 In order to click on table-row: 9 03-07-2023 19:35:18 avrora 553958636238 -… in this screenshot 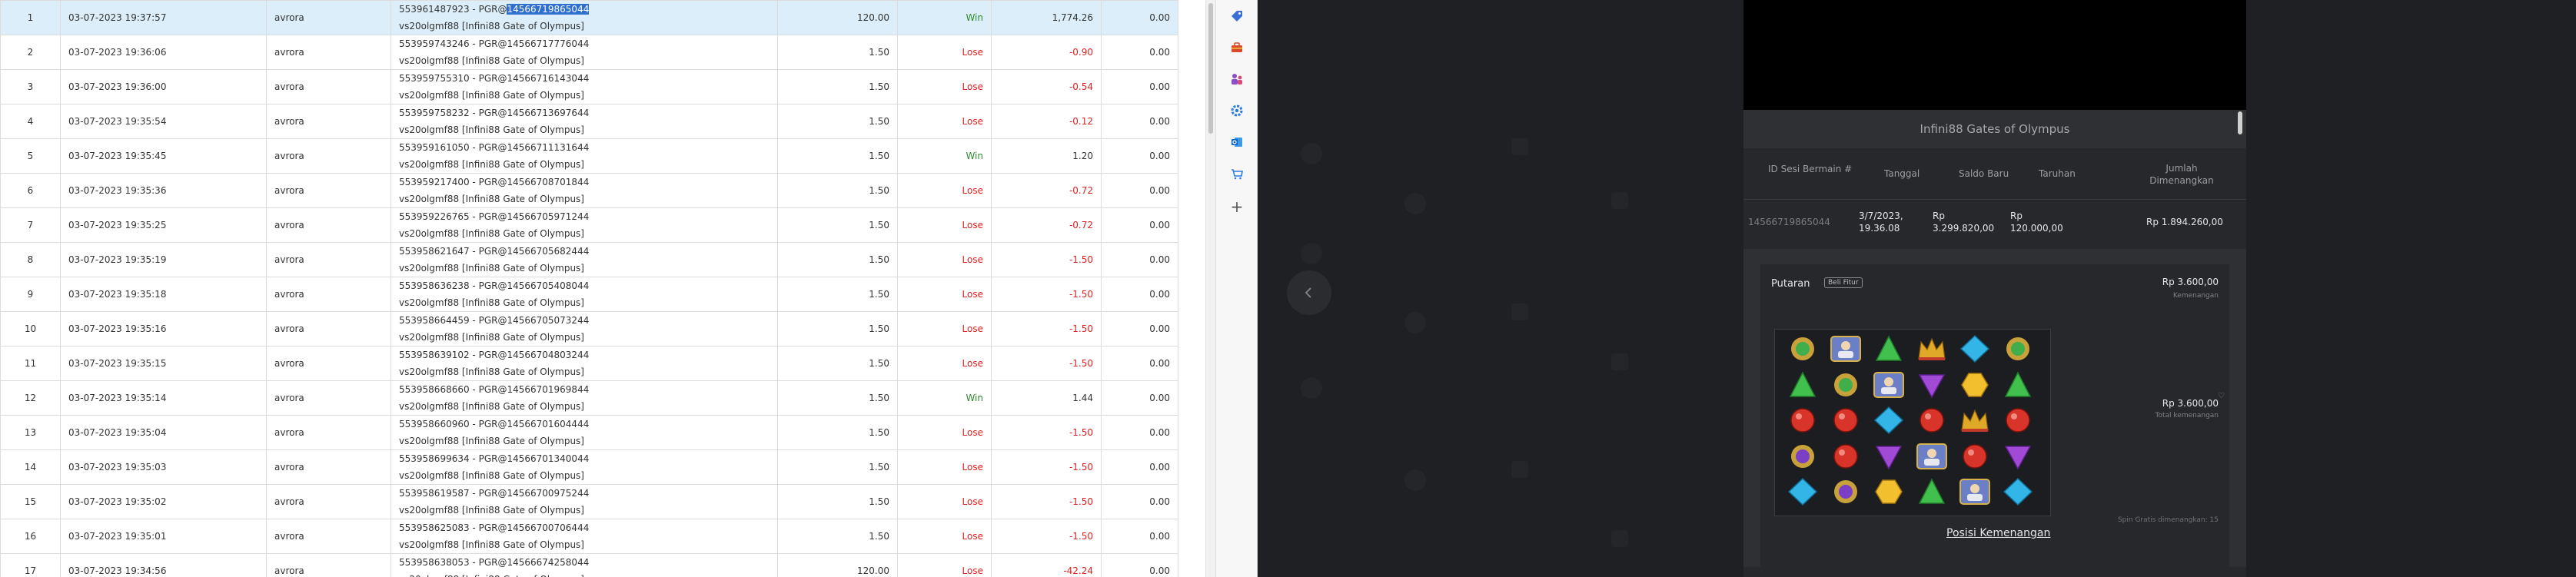, I will do `click(589, 294)`.